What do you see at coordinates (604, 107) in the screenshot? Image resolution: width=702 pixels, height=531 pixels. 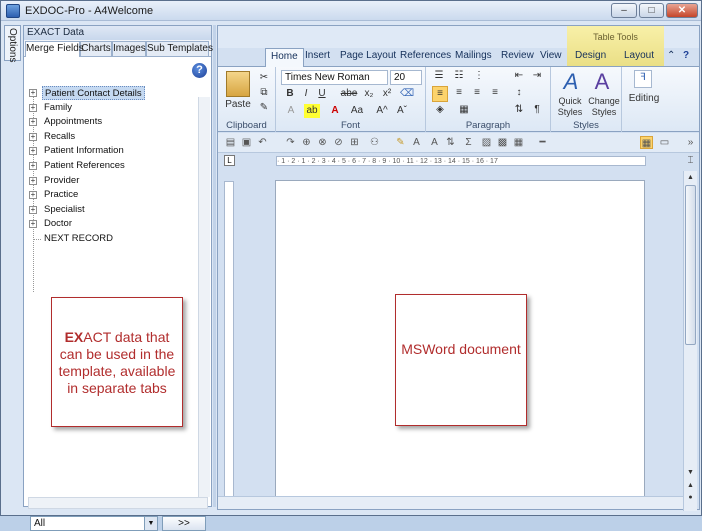 I see `change-styles-label: Change Styles` at bounding box center [604, 107].